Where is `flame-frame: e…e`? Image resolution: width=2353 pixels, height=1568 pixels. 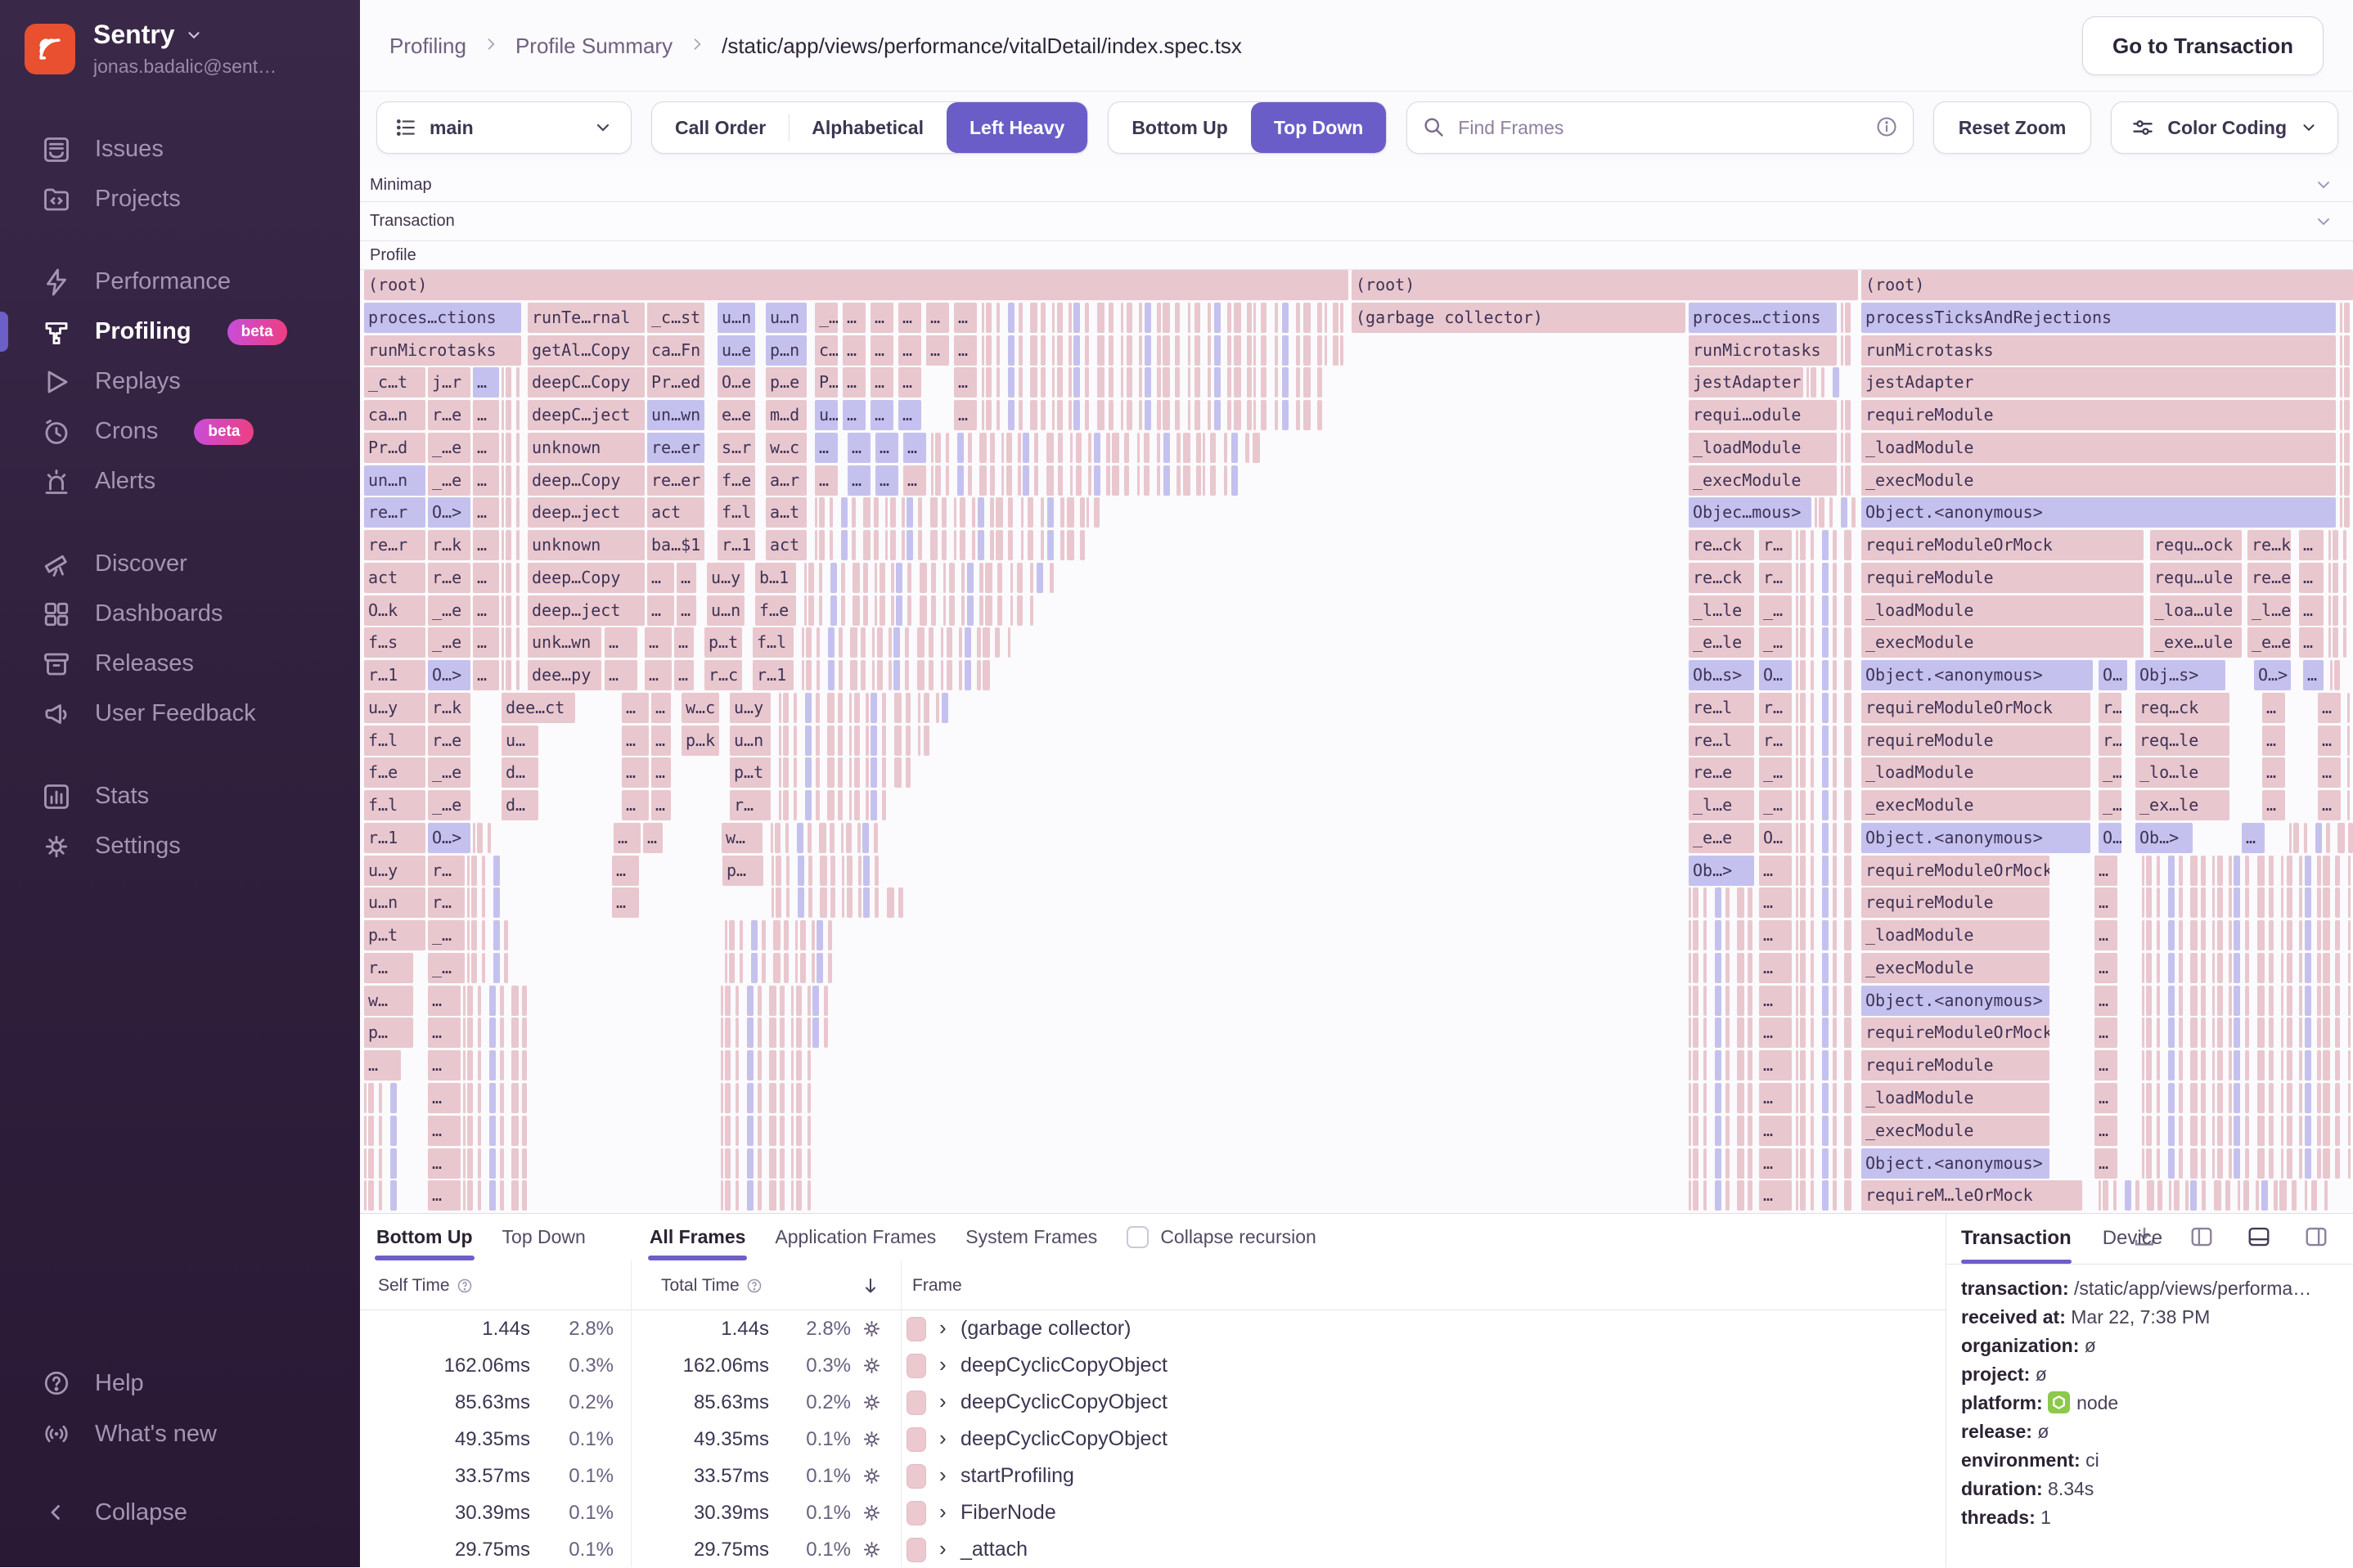
flame-frame: e…e is located at coordinates (736, 415).